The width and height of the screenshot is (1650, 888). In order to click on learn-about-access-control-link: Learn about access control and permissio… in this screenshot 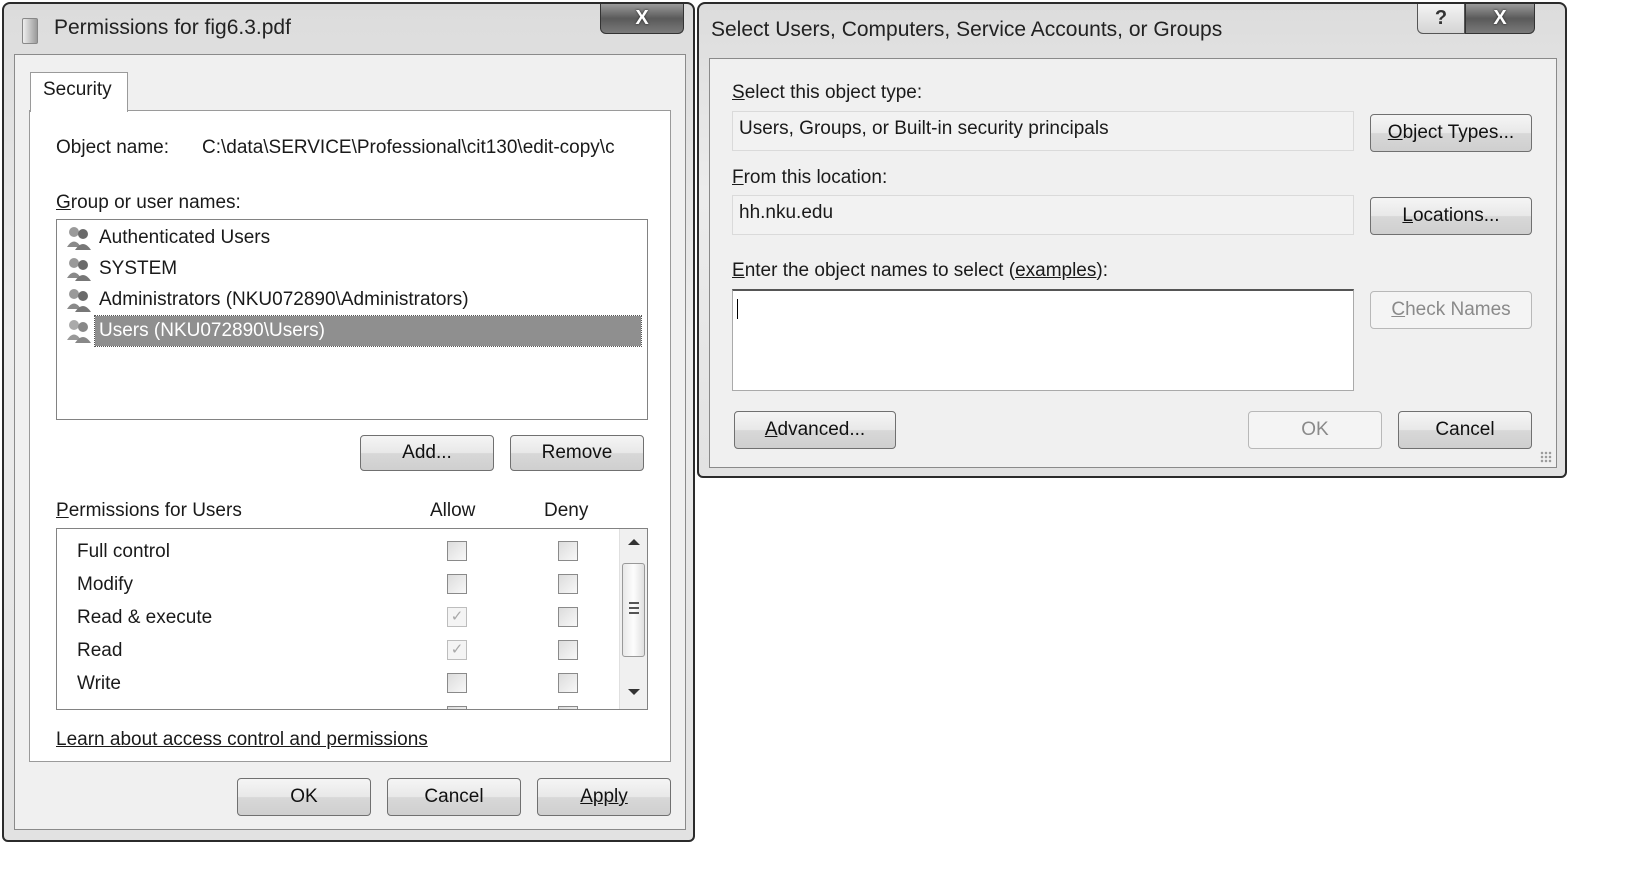, I will do `click(242, 740)`.